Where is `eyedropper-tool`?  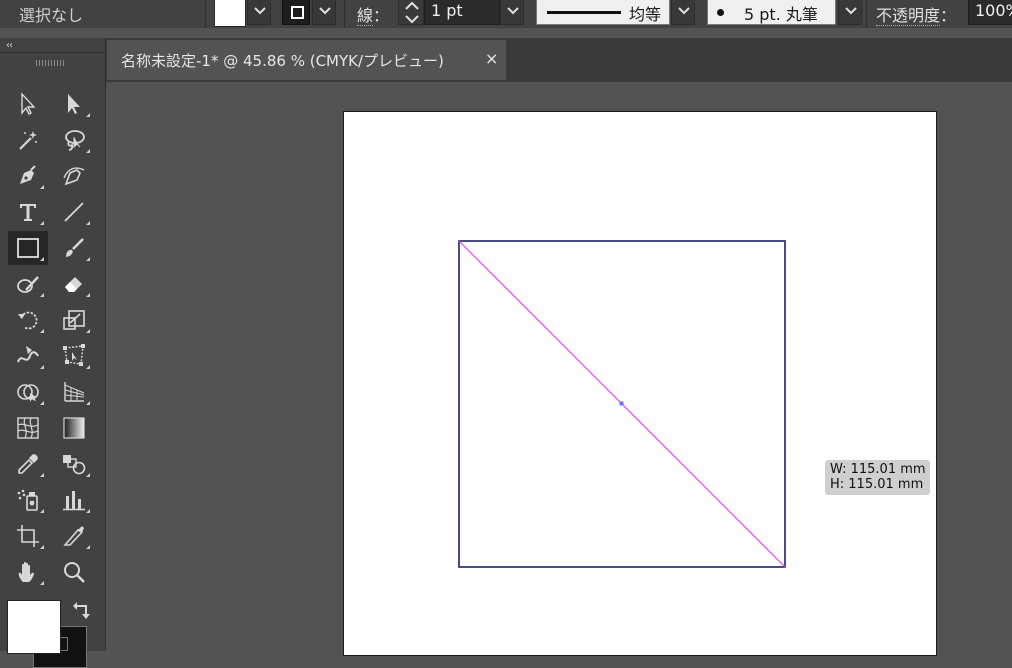 eyedropper-tool is located at coordinates (28, 464).